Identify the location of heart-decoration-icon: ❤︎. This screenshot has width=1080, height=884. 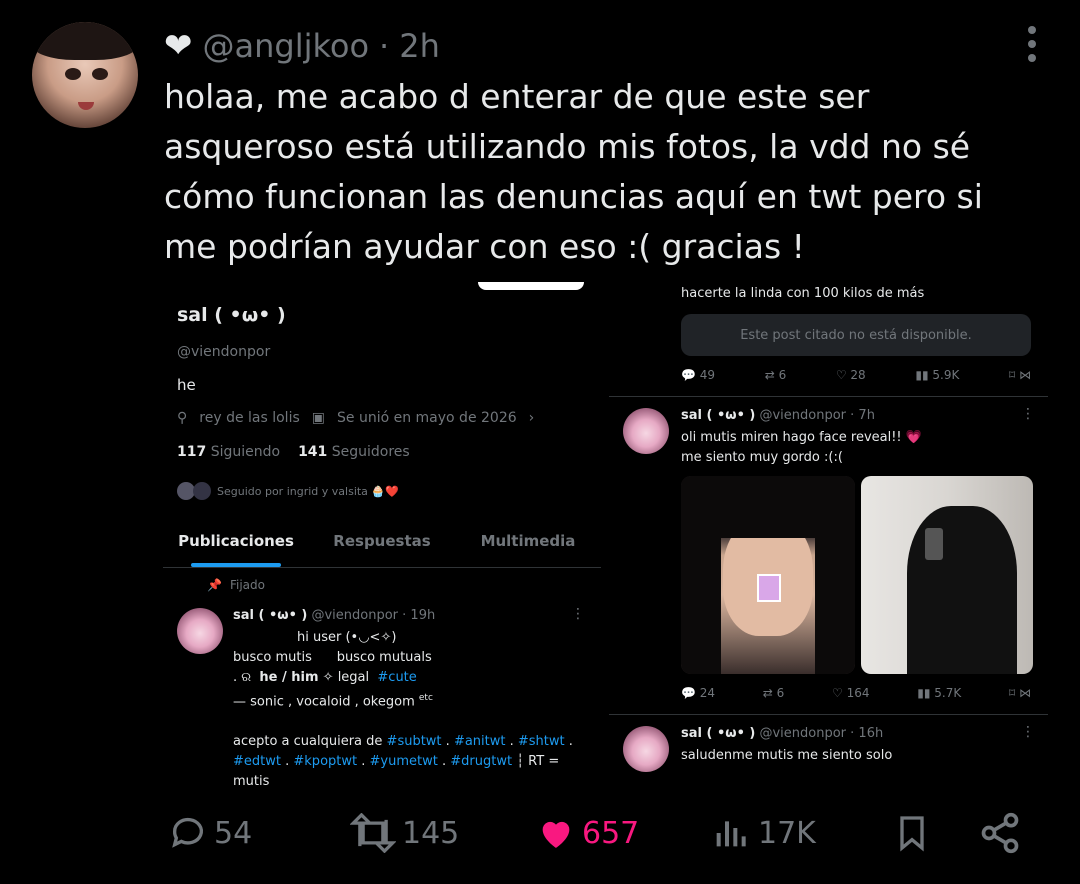
(178, 46).